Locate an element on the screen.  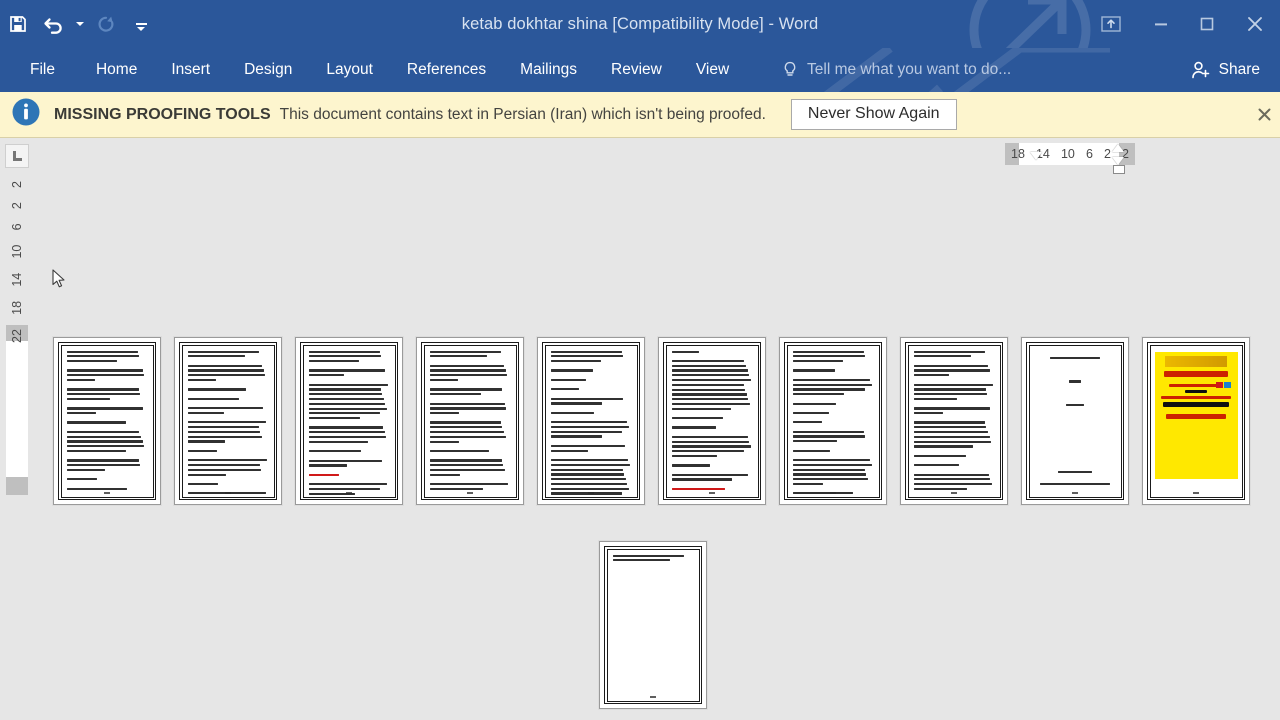
tab-references: References is located at coordinates (446, 70).